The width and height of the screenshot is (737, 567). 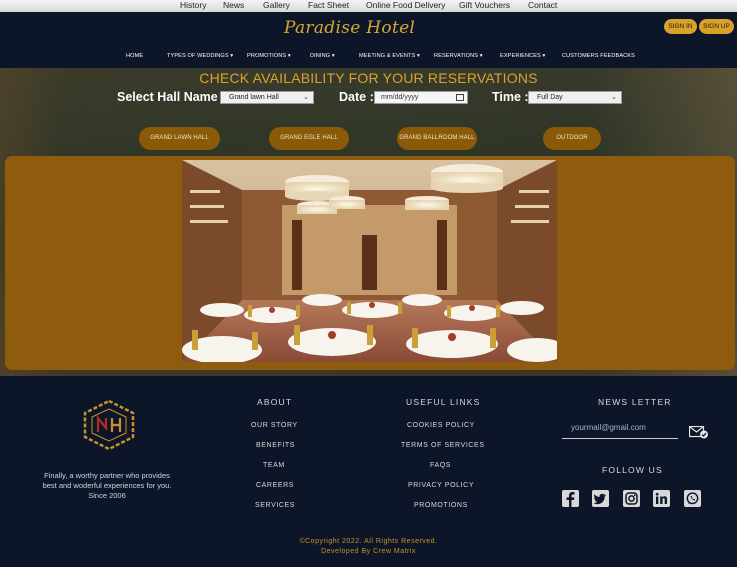 What do you see at coordinates (632, 470) in the screenshot?
I see `follow-us-heading: FOLLOW US` at bounding box center [632, 470].